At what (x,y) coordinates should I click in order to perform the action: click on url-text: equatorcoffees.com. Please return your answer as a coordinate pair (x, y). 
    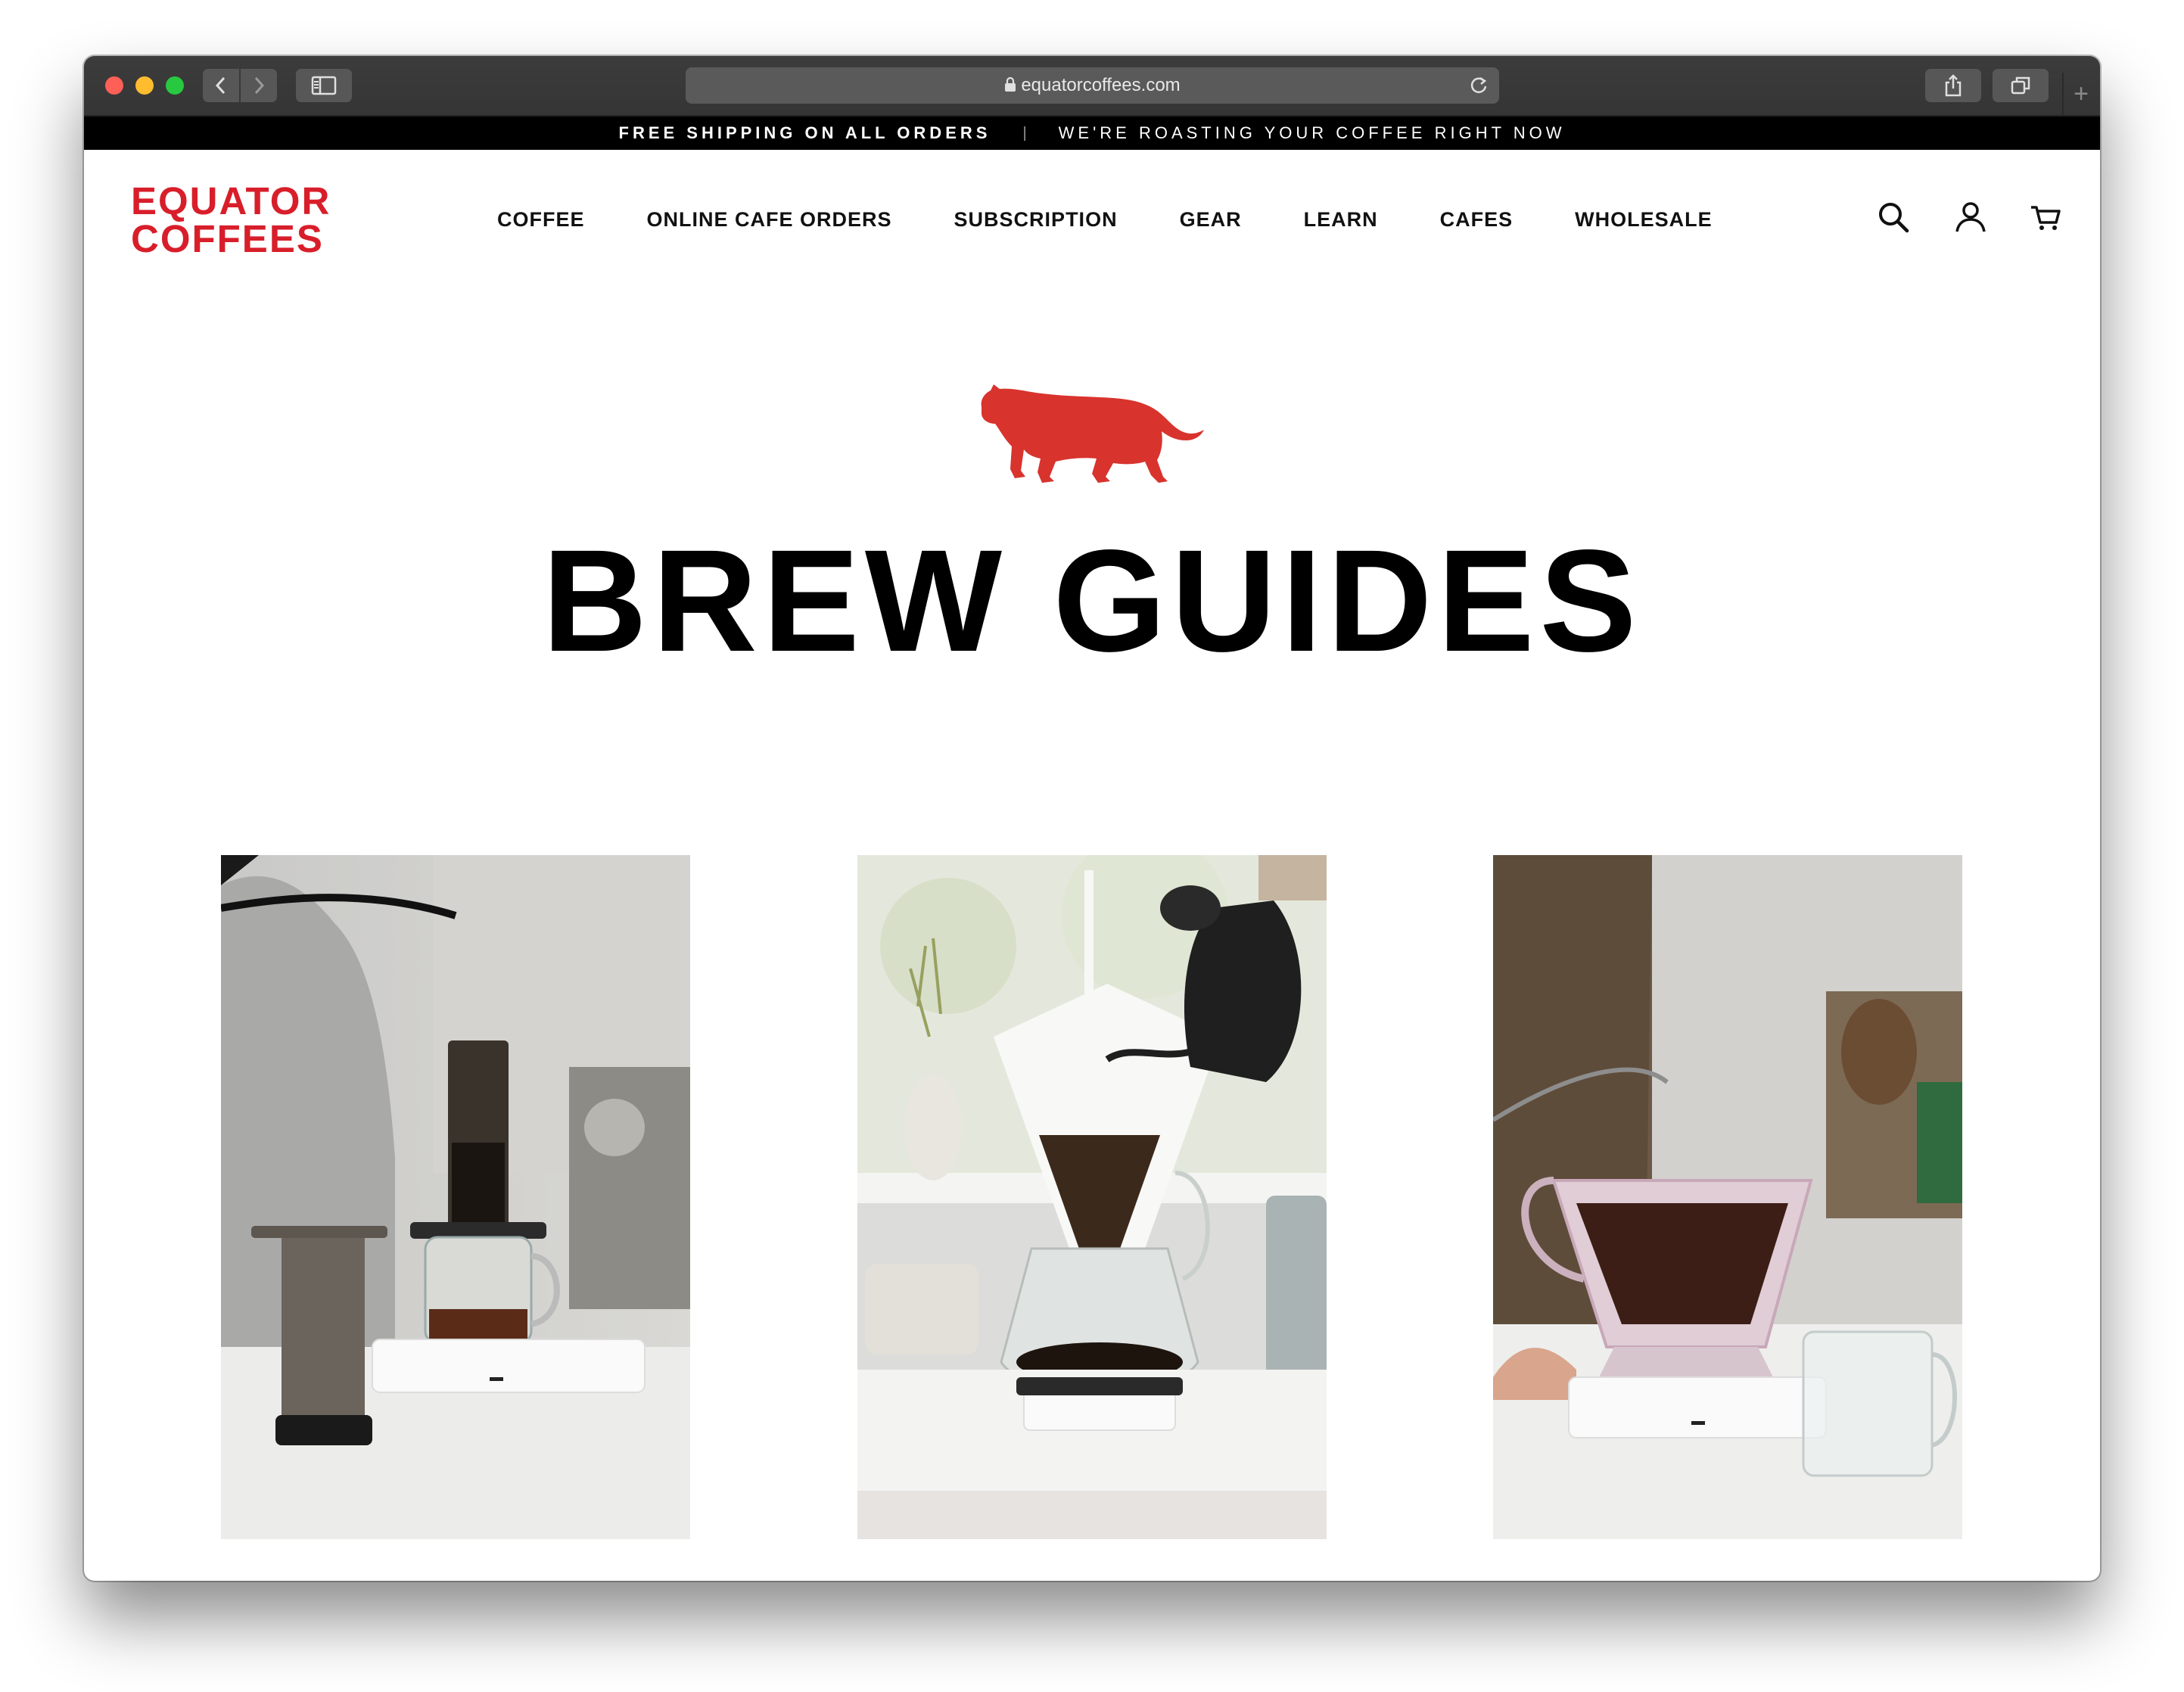
    Looking at the image, I should click on (1101, 85).